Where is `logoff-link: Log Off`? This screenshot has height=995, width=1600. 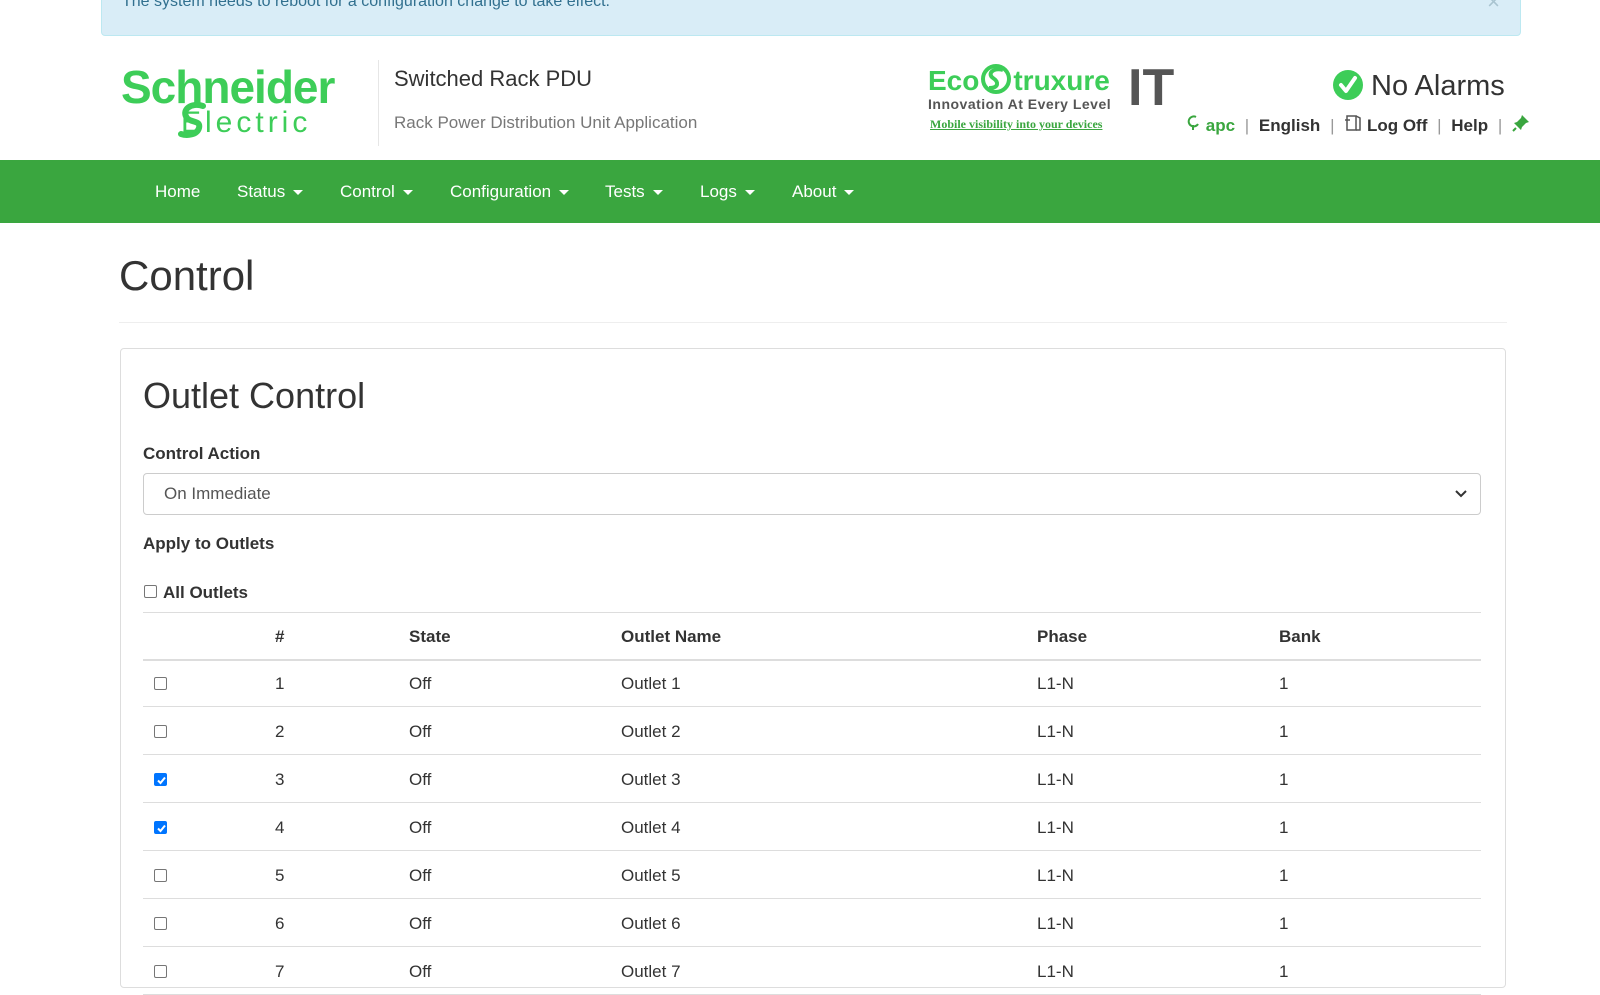
logoff-link: Log Off is located at coordinates (1397, 126).